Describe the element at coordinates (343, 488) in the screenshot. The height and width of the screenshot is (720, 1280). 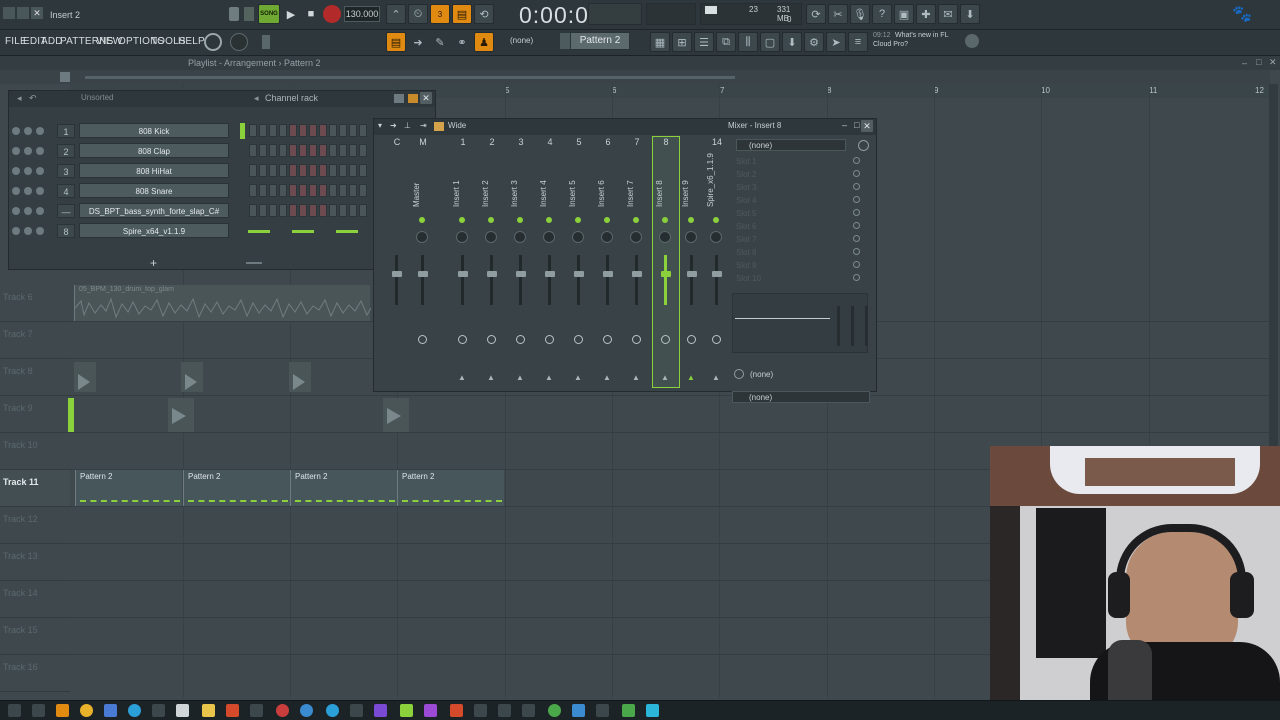
I see `pattern-clip: Pattern 2` at that location.